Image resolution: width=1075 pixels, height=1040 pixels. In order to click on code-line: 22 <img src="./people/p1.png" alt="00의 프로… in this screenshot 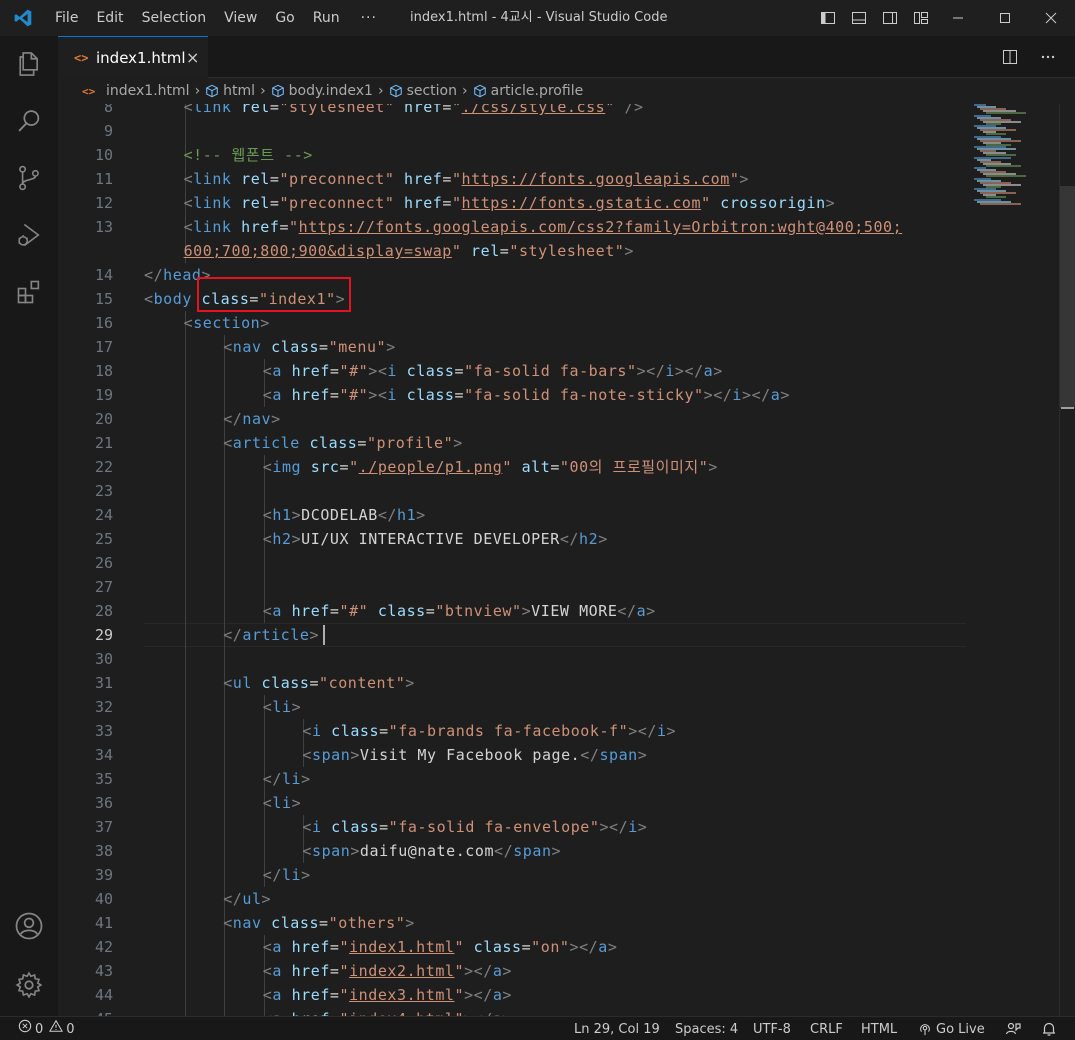, I will do `click(558, 467)`.